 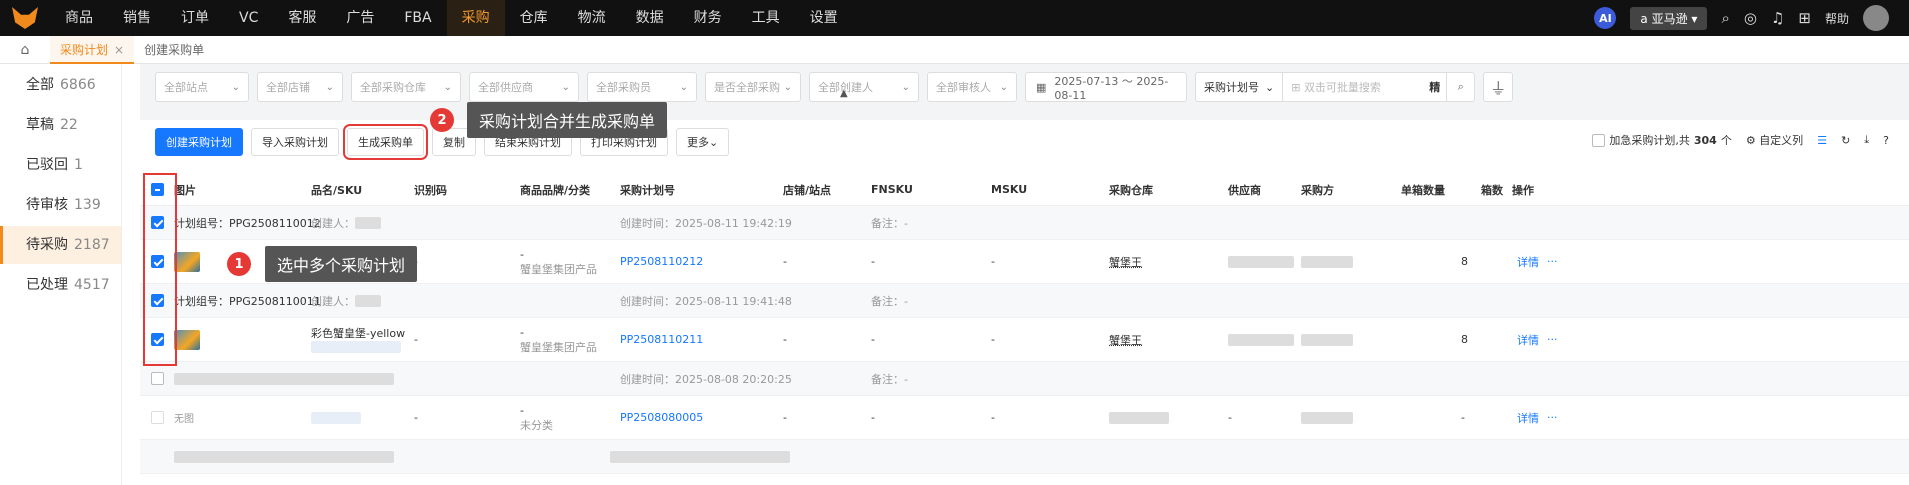 I want to click on search-field-select: 采购计划号 ⌄, so click(x=1240, y=87).